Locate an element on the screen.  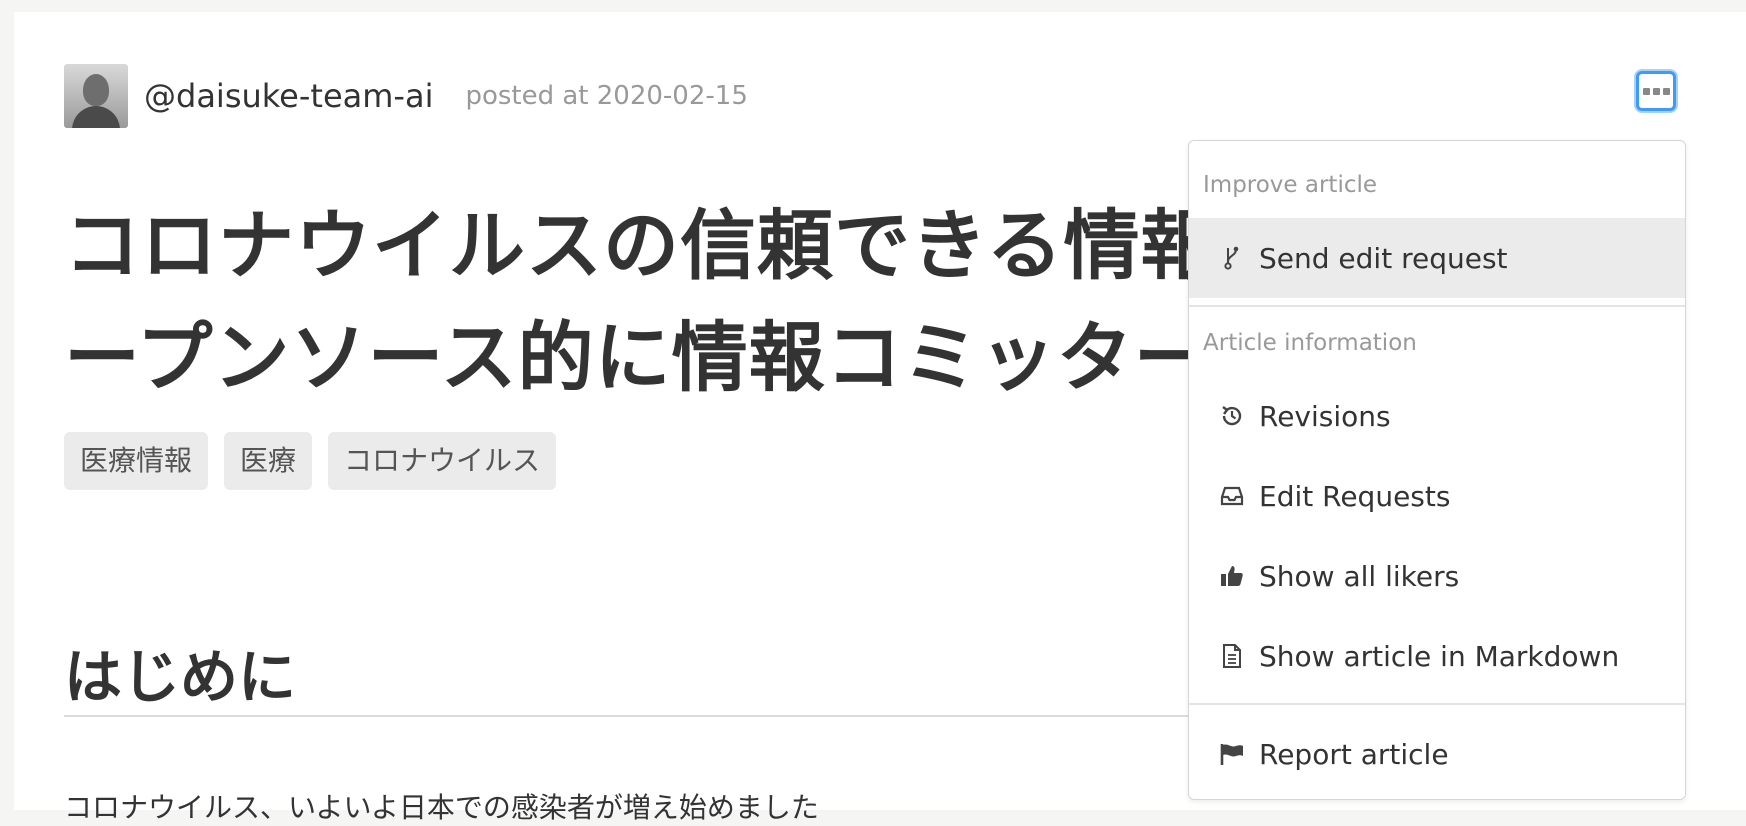
menu-item-label: Revisions is located at coordinates (1325, 416).